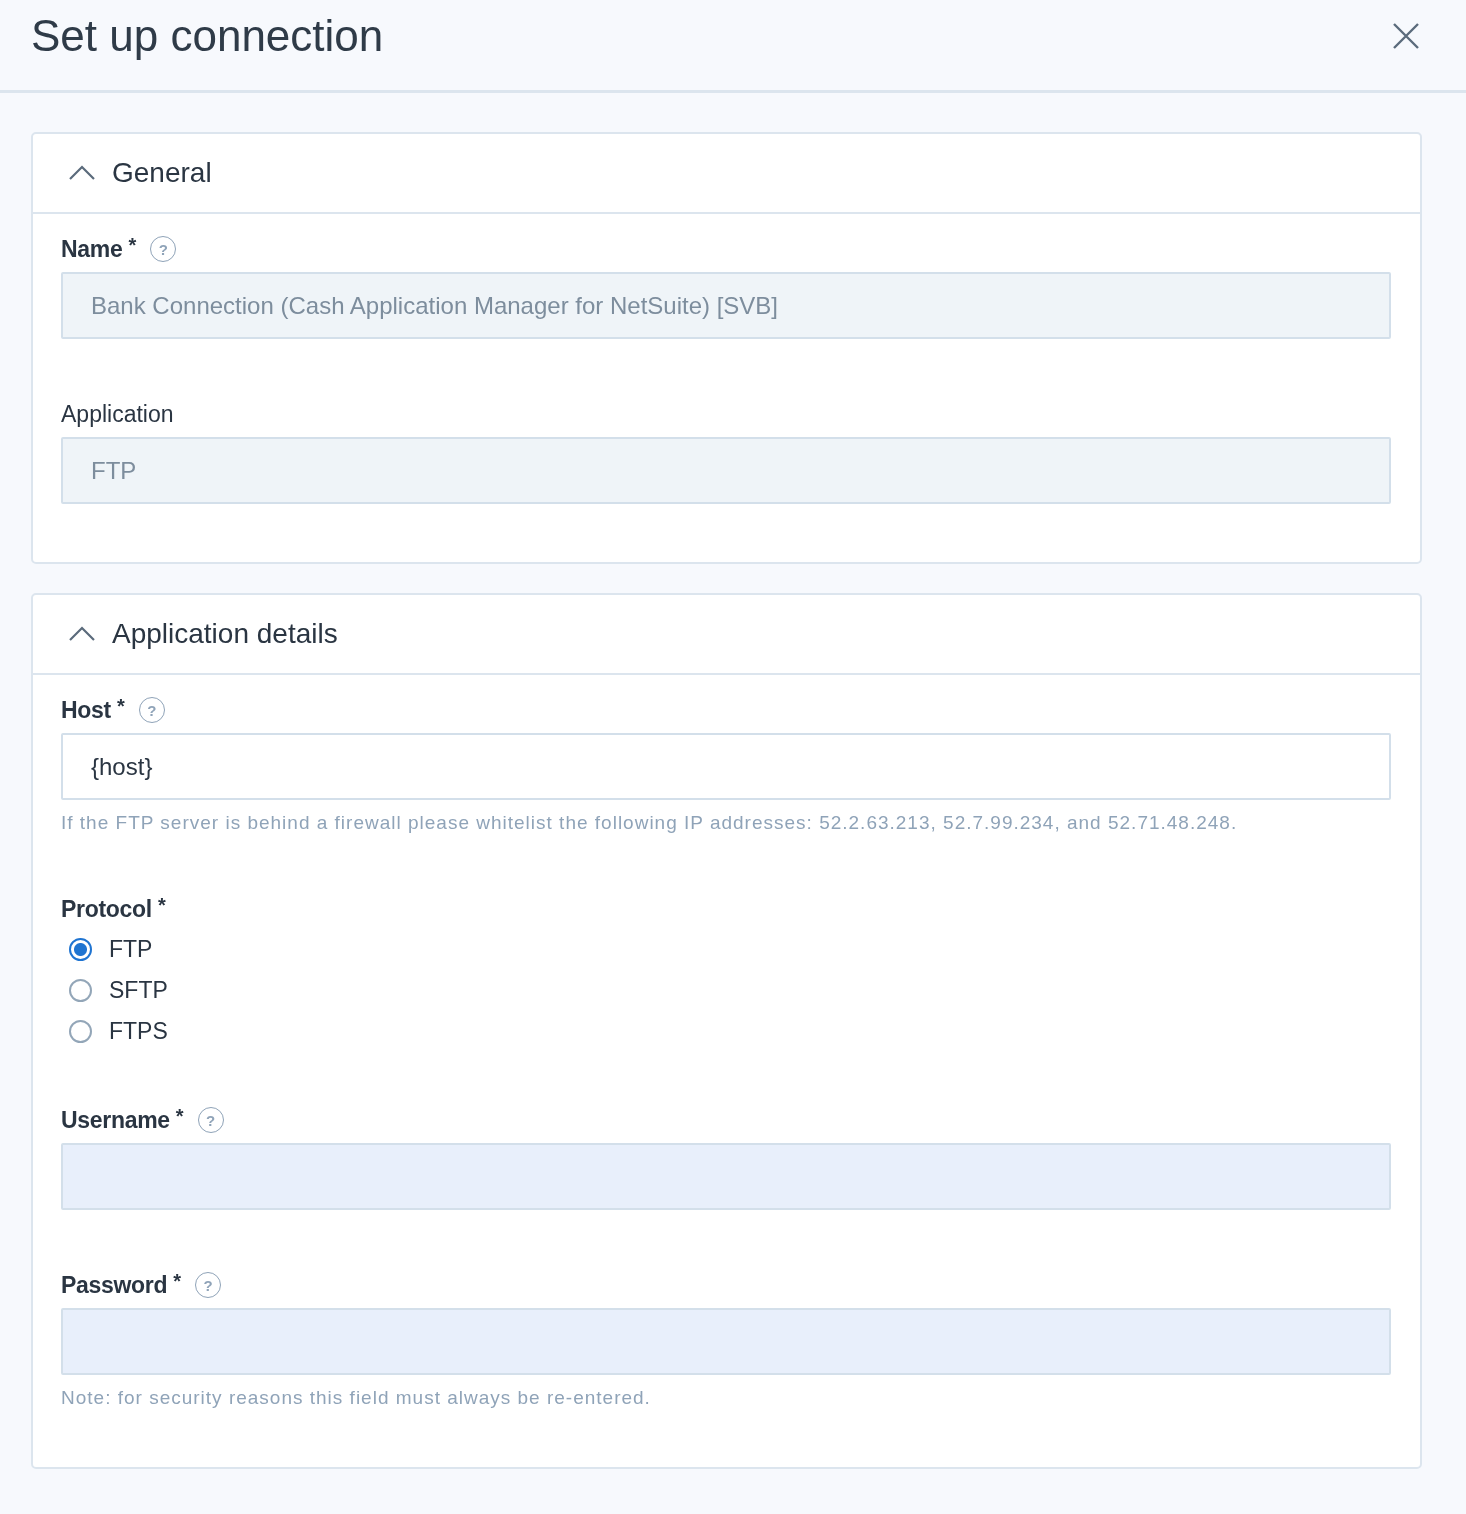 Image resolution: width=1466 pixels, height=1514 pixels. I want to click on field-label: Protocol, so click(106, 909).